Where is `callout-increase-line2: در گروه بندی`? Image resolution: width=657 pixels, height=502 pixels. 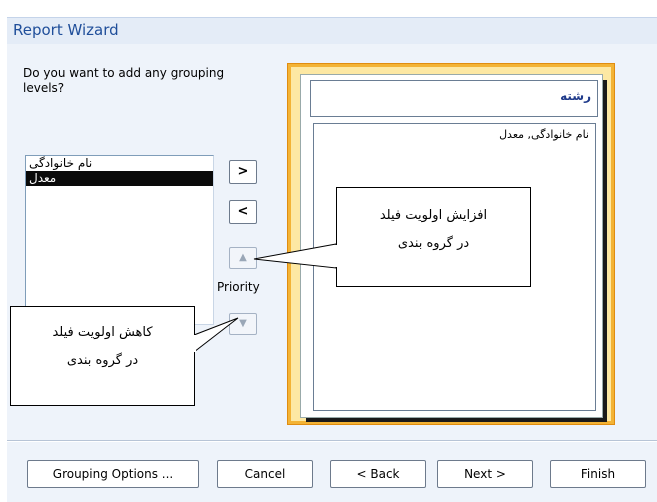 callout-increase-line2: در گروه بندی is located at coordinates (433, 243).